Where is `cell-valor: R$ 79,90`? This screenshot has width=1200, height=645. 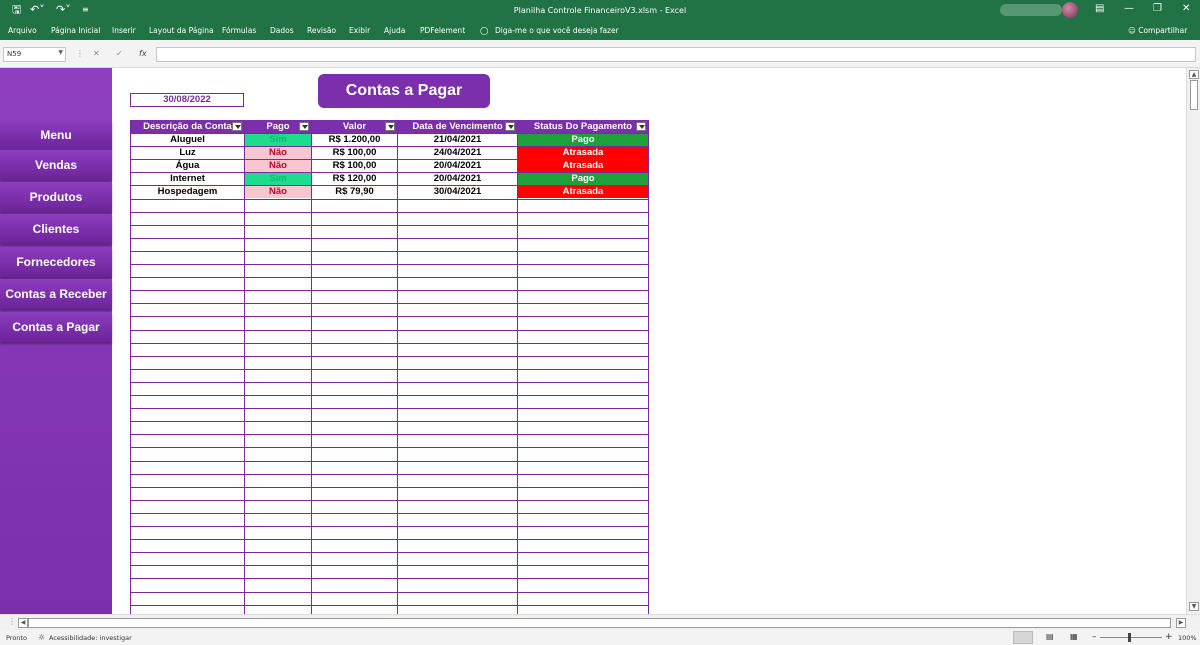
cell-valor: R$ 79,90 is located at coordinates (354, 192).